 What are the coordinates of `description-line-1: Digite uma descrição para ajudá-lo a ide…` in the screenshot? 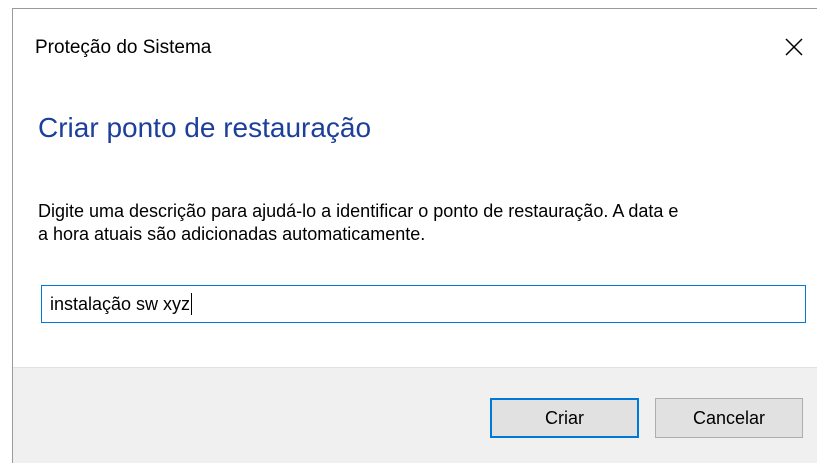 It's located at (358, 211).